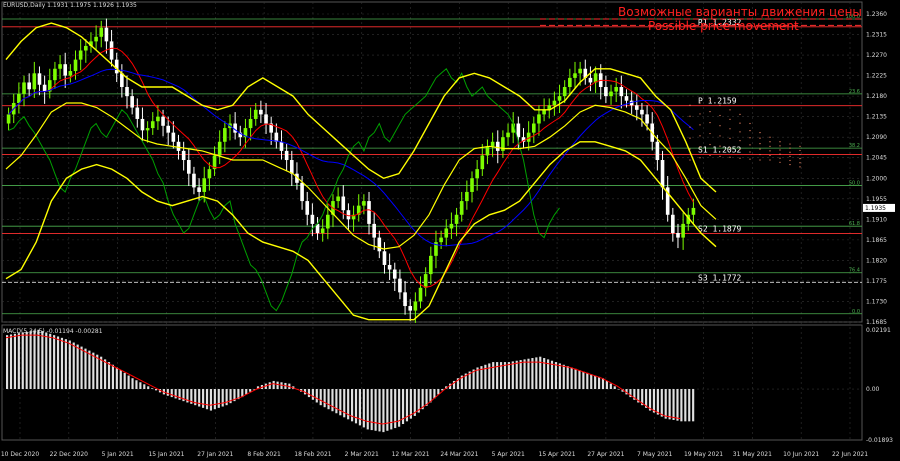 This screenshot has width=900, height=461. Describe the element at coordinates (876, 219) in the screenshot. I see `price-tick-label: 1.1910` at that location.